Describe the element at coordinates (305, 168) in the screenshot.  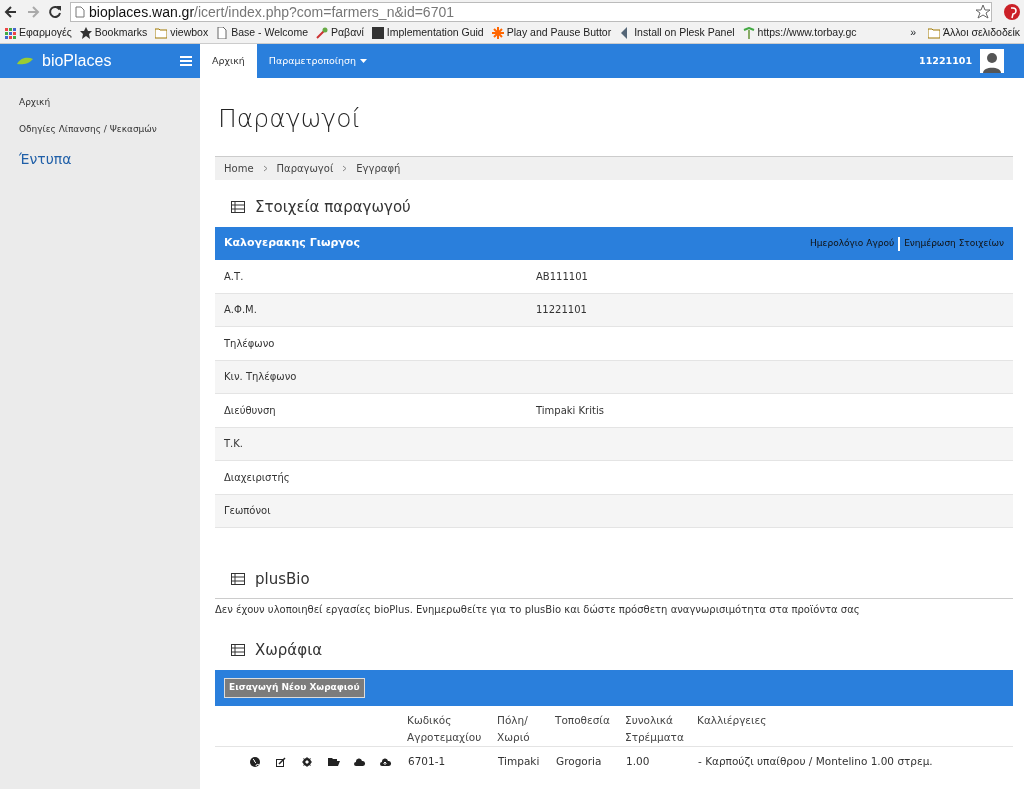
I see `breadcrumb-link: Παραγωγοί` at that location.